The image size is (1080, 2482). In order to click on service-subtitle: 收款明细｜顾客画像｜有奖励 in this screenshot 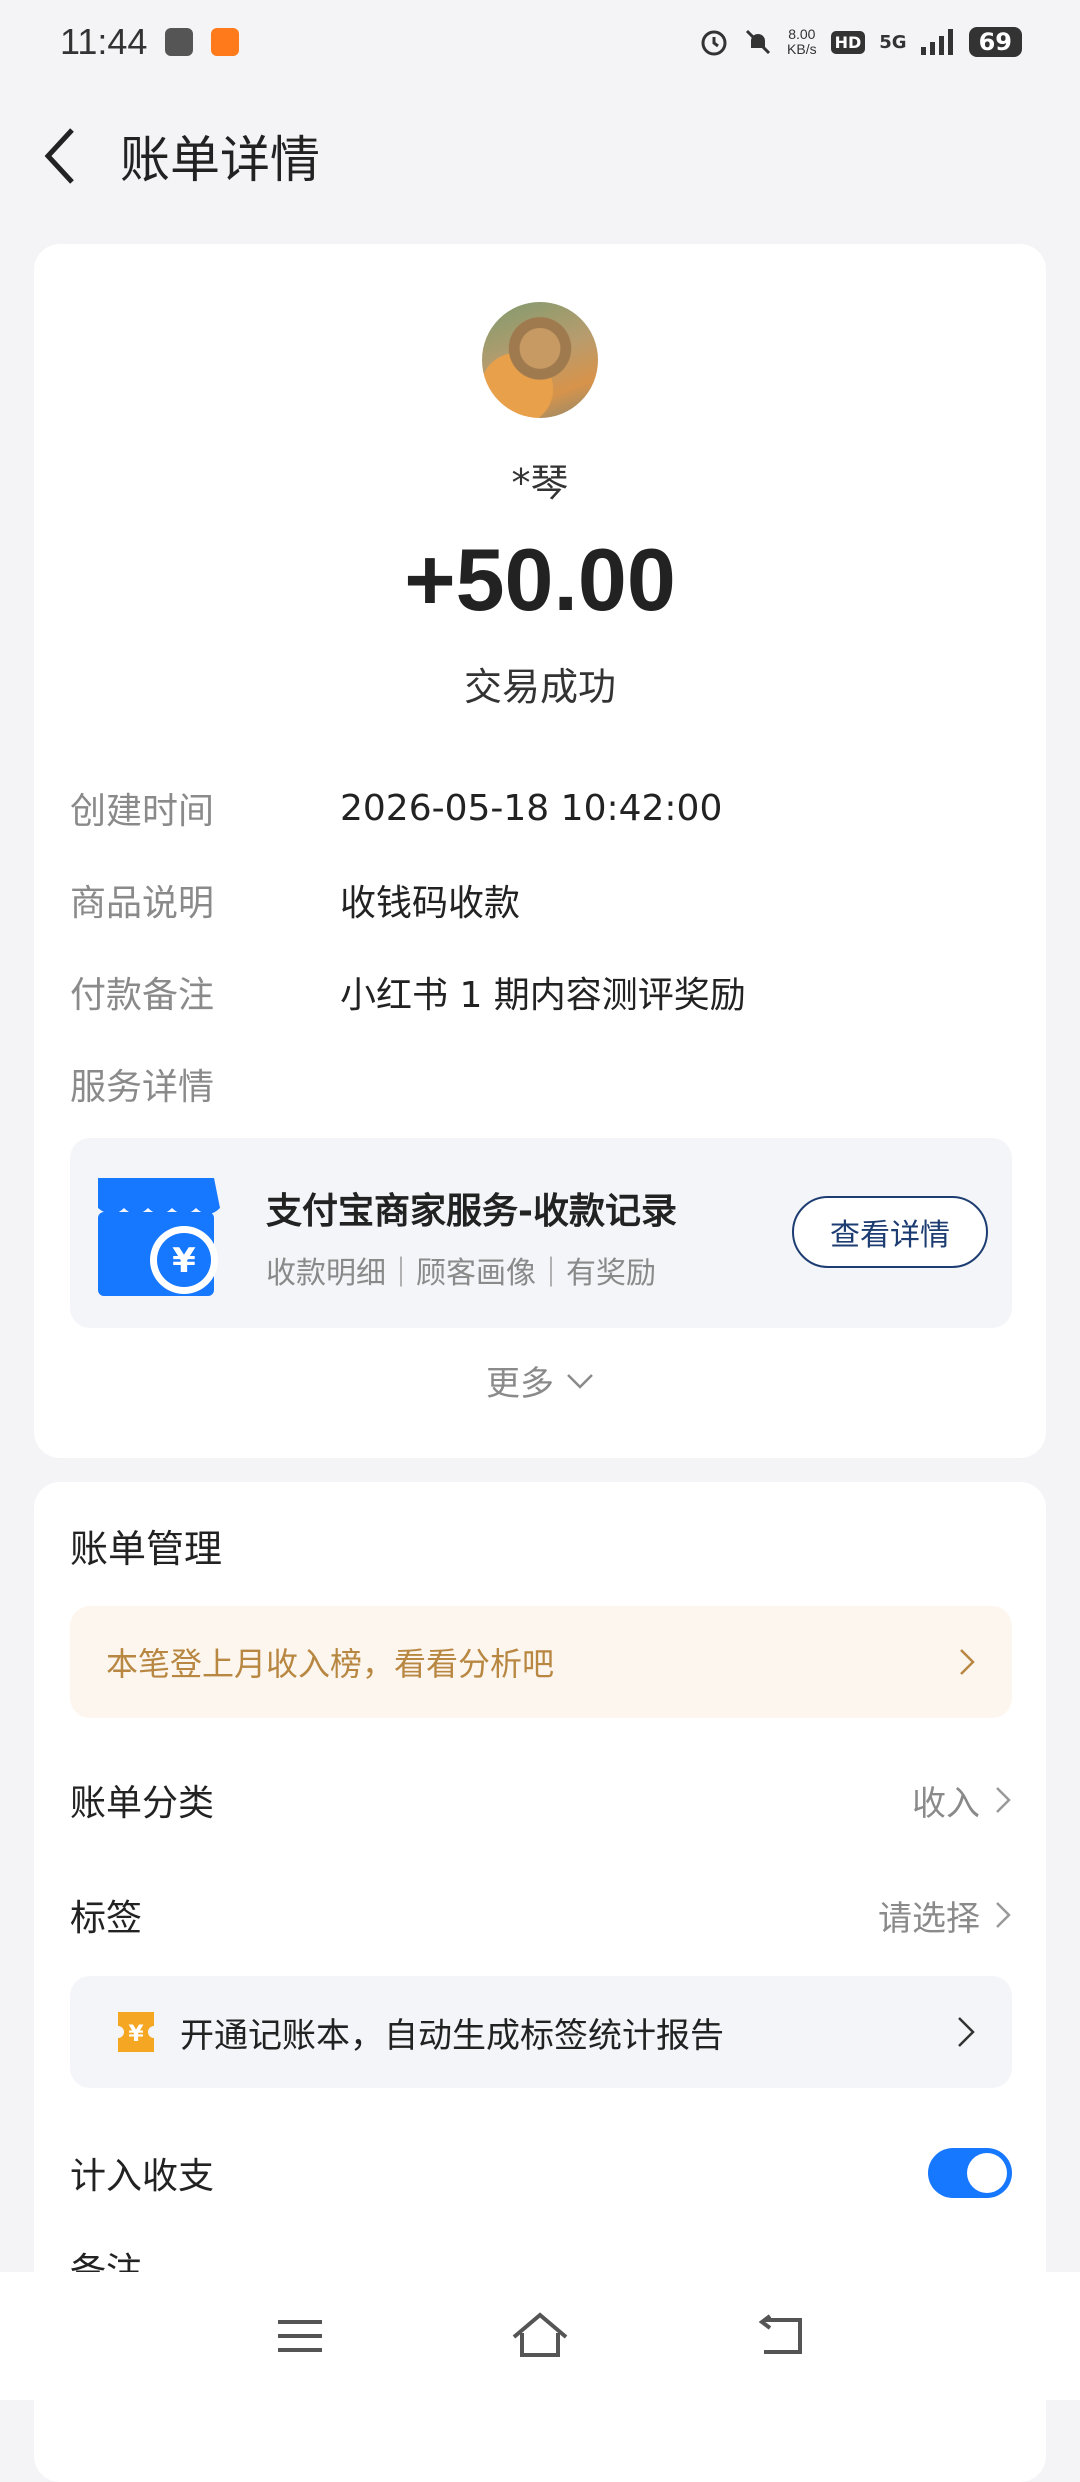, I will do `click(461, 1273)`.